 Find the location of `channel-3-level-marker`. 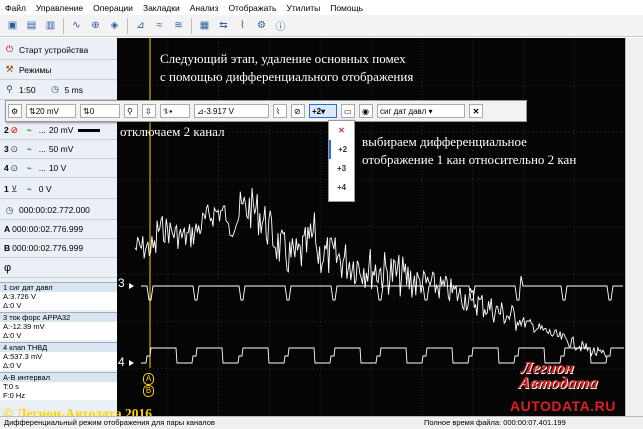

channel-3-level-marker is located at coordinates (131, 286).